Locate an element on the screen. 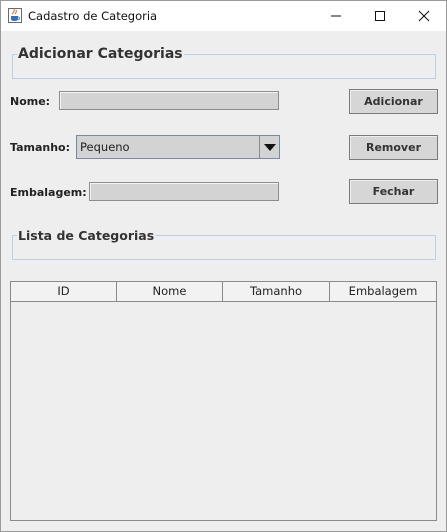 The height and width of the screenshot is (532, 447). remover-button: Remover is located at coordinates (393, 147).